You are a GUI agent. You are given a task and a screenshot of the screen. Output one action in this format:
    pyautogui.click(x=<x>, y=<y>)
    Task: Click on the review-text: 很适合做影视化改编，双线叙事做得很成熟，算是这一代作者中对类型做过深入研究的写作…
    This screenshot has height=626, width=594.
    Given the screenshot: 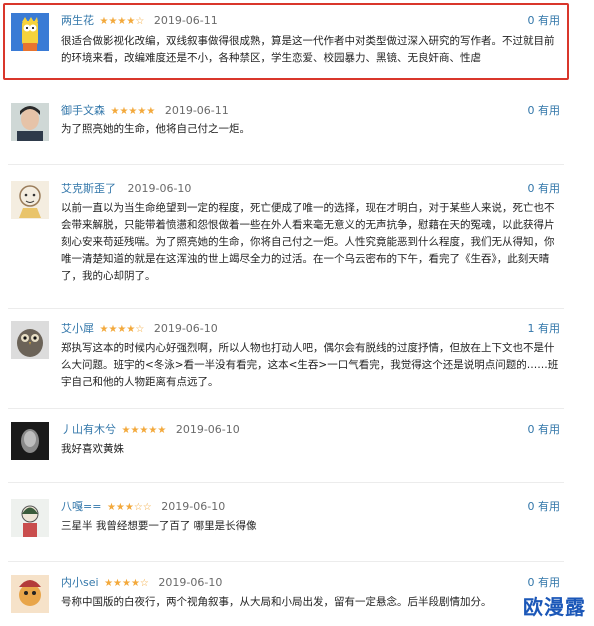 What is the action you would take?
    pyautogui.click(x=312, y=50)
    